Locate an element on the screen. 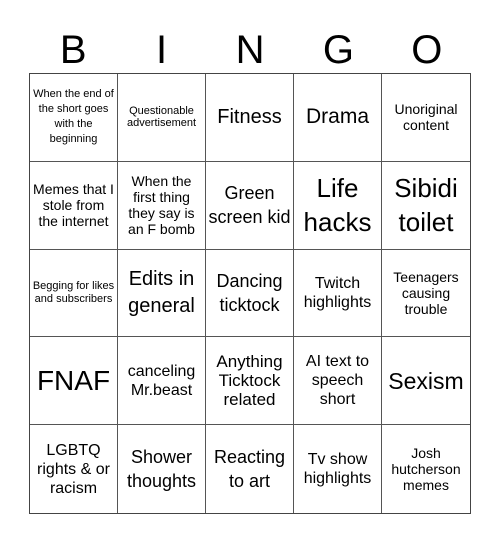 The image size is (500, 544). bingo-header: B I N G O is located at coordinates (250, 50).